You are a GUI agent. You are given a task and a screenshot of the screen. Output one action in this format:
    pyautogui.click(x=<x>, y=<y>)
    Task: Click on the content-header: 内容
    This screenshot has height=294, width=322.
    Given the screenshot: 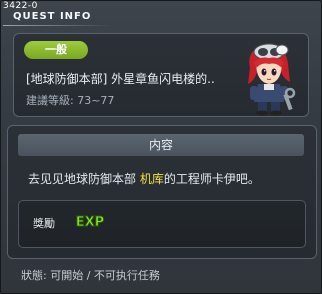 What is the action you would take?
    pyautogui.click(x=161, y=145)
    